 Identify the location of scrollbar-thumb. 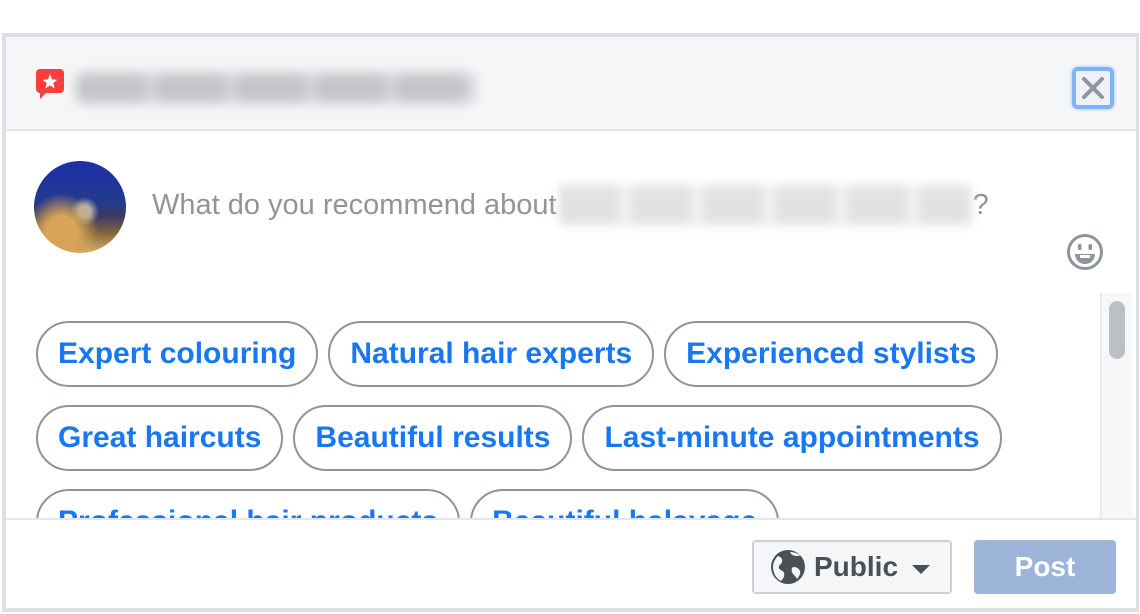
(1117, 330).